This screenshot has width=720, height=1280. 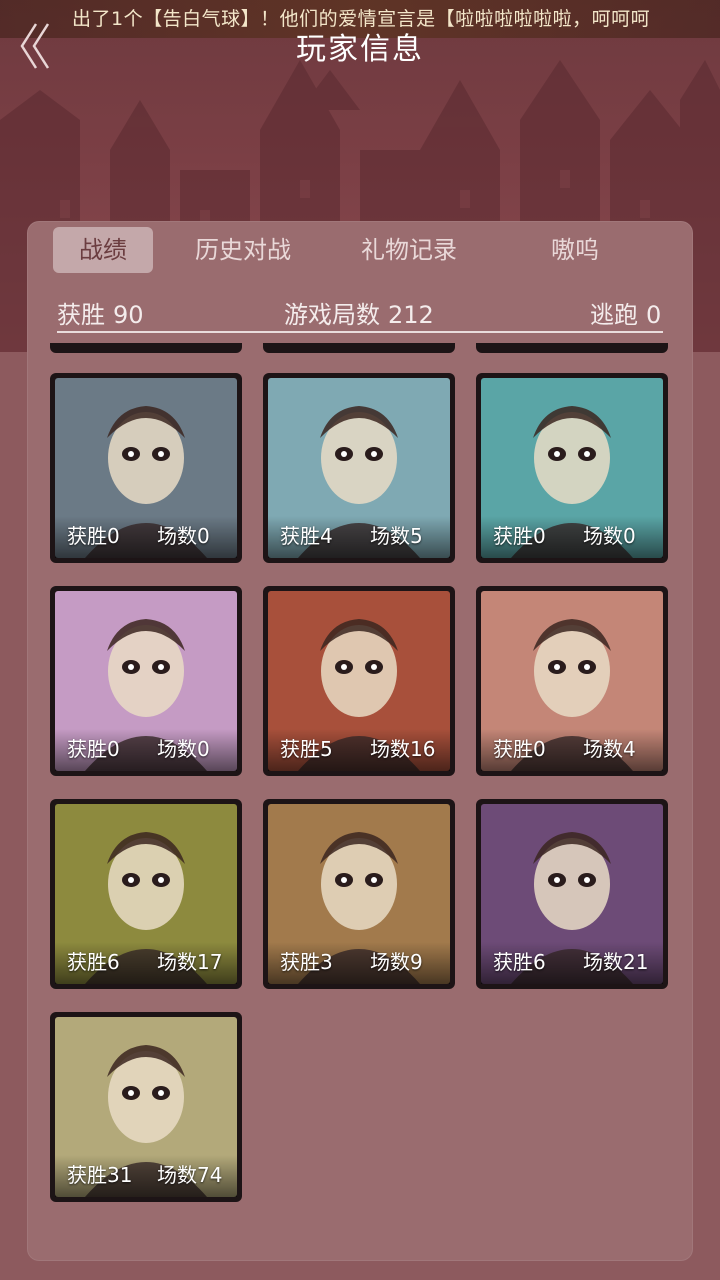 I want to click on stats-row: 获胜 90 游戏局数 212 逃跑 0, so click(x=360, y=313).